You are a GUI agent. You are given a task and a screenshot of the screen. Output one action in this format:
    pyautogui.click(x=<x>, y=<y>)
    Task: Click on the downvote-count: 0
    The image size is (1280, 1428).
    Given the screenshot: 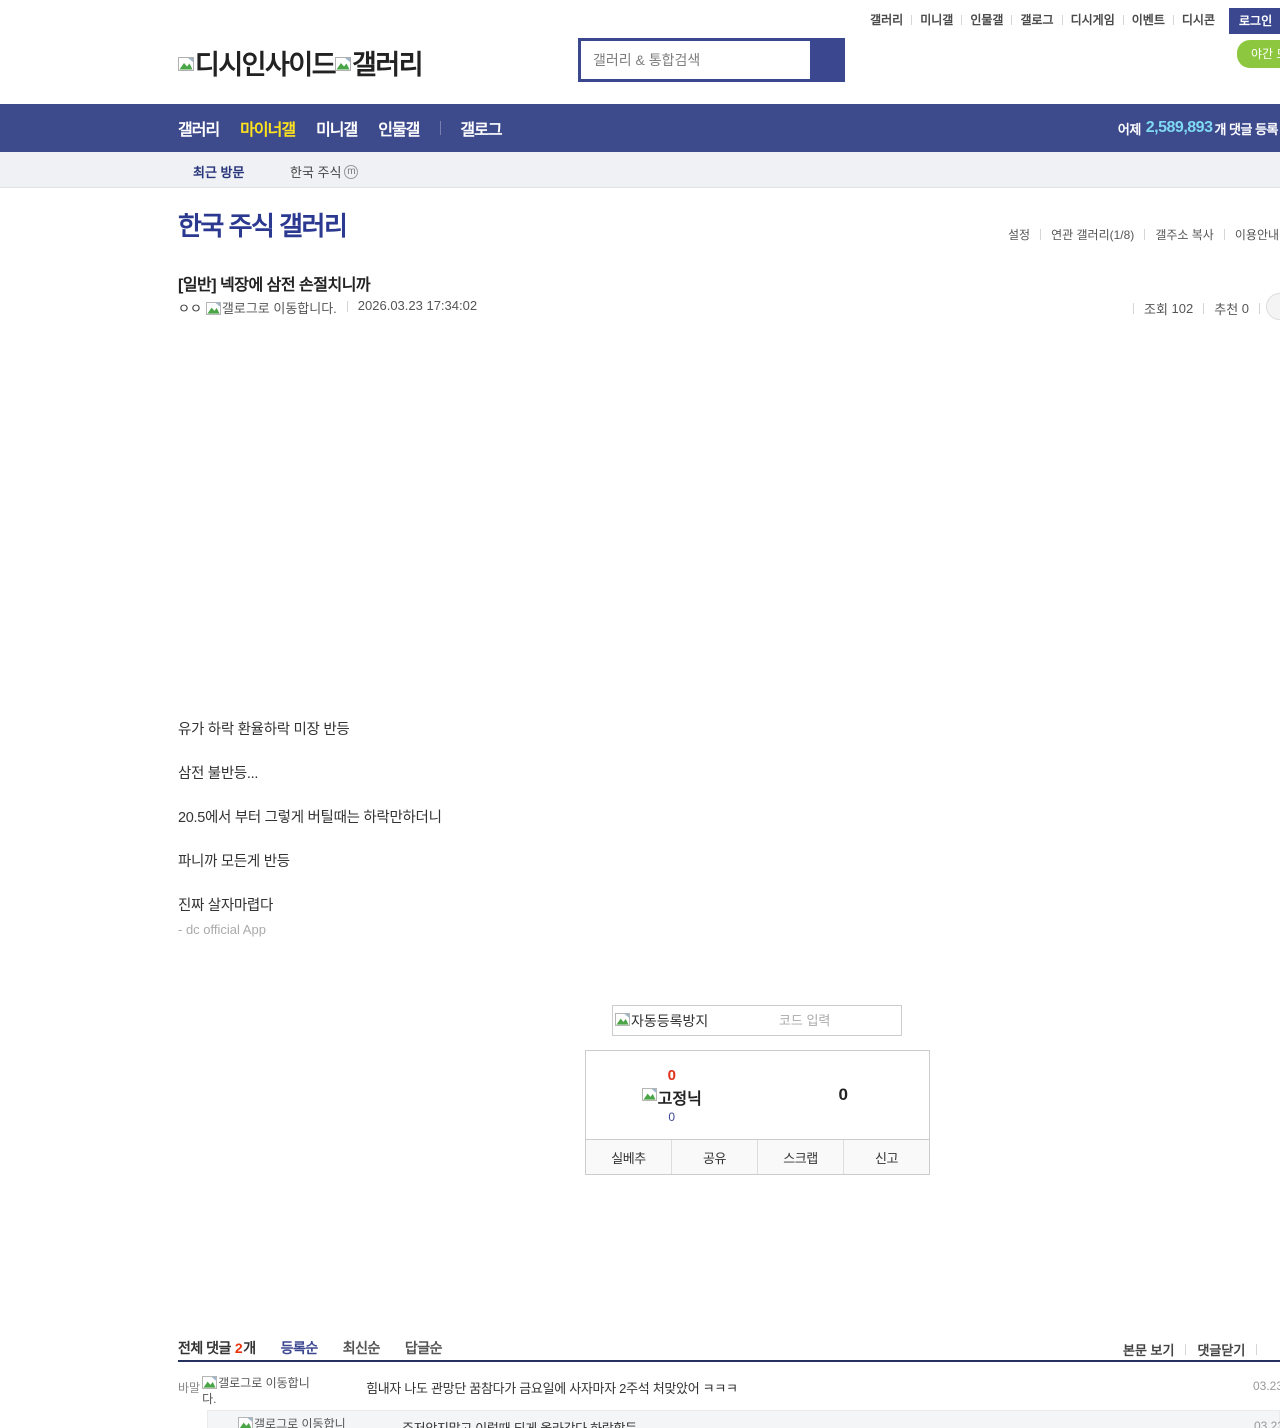 What is the action you would take?
    pyautogui.click(x=843, y=1094)
    